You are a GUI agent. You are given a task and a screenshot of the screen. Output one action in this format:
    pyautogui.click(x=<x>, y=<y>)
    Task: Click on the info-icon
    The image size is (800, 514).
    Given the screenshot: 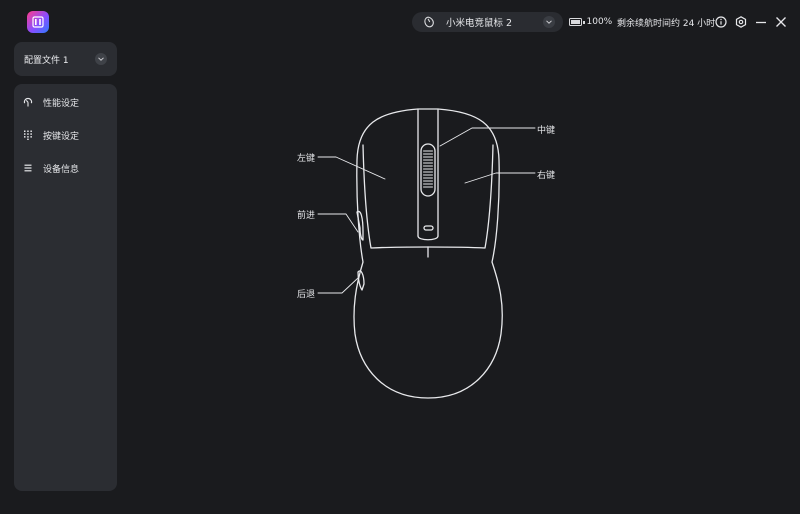 What is the action you would take?
    pyautogui.click(x=721, y=22)
    